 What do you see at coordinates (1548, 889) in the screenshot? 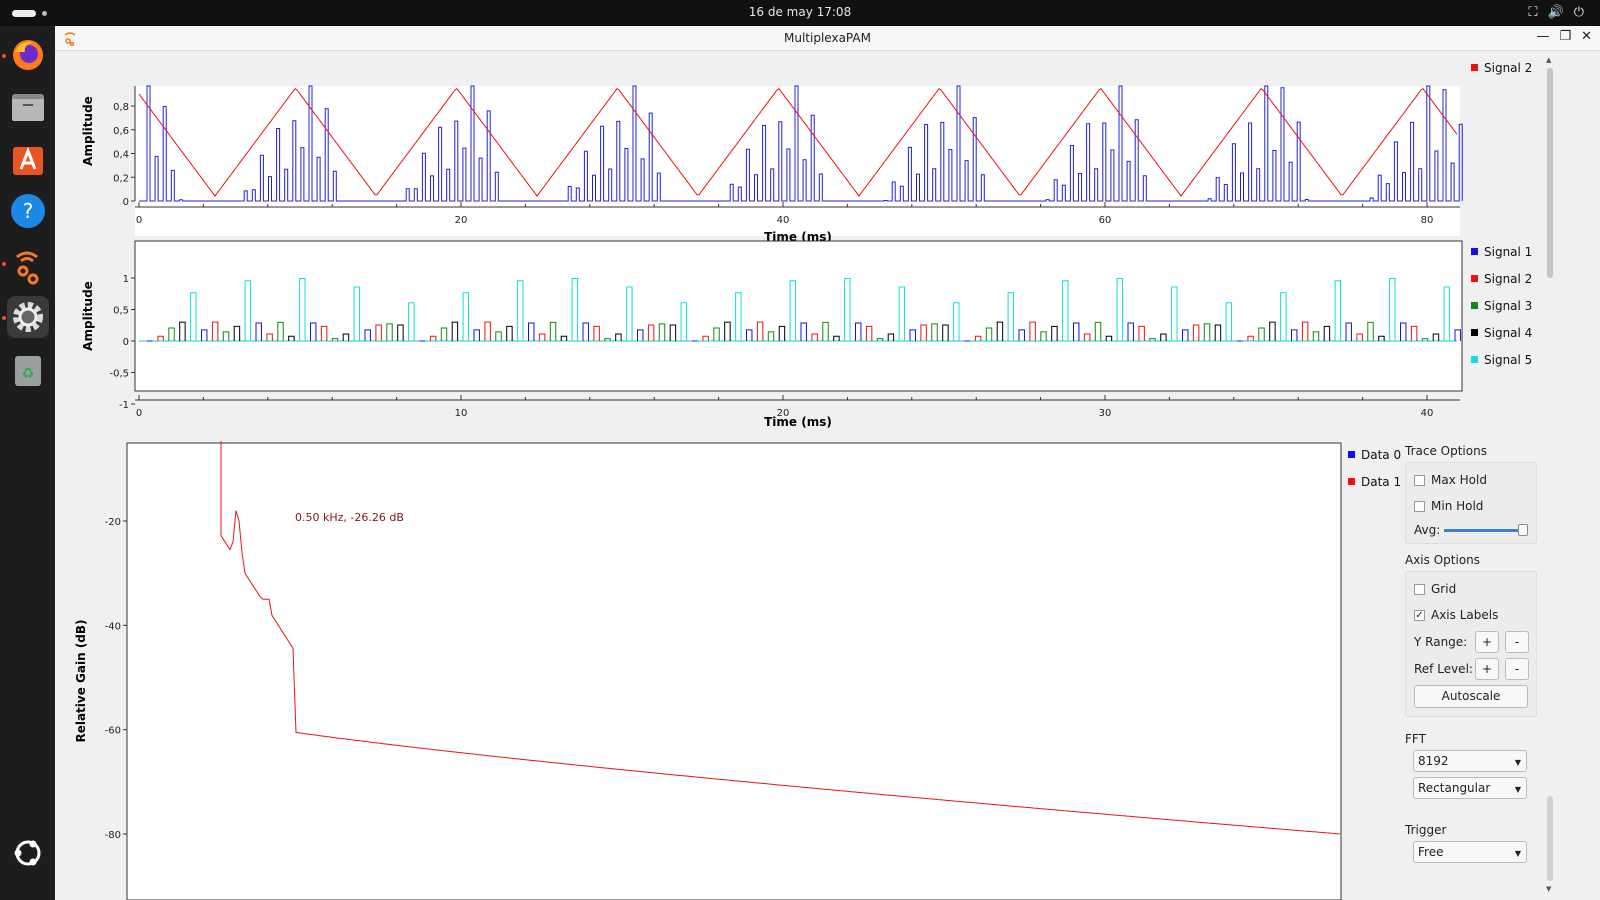
I see `scrollbar-down-arrow-icon: ▼` at bounding box center [1548, 889].